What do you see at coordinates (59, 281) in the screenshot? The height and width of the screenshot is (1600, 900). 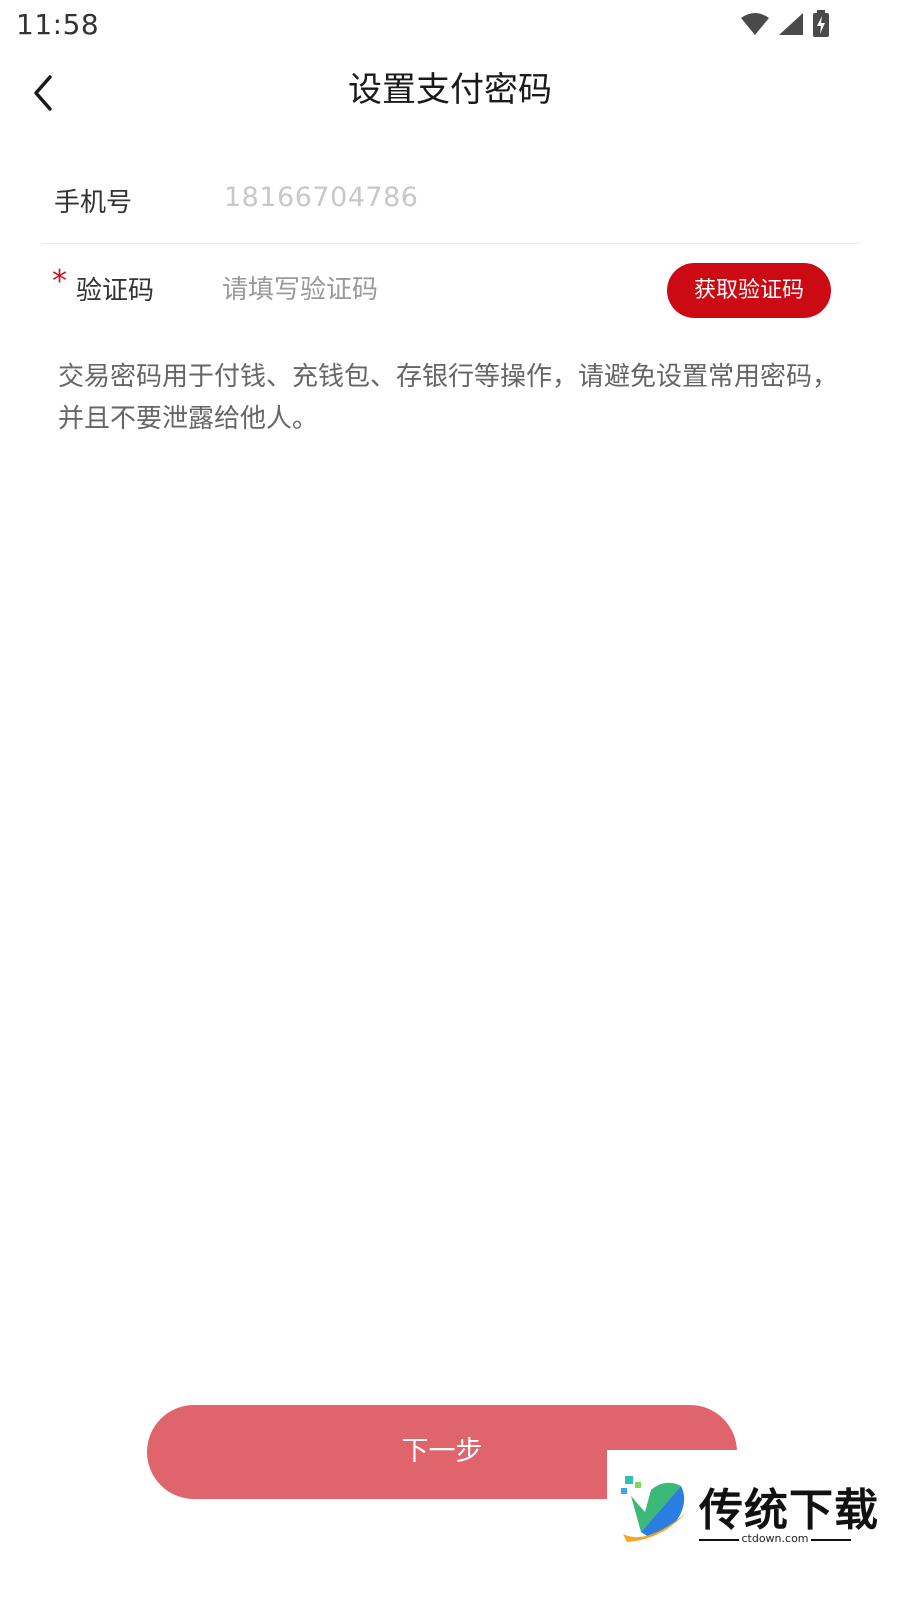 I see `required-mark: *` at bounding box center [59, 281].